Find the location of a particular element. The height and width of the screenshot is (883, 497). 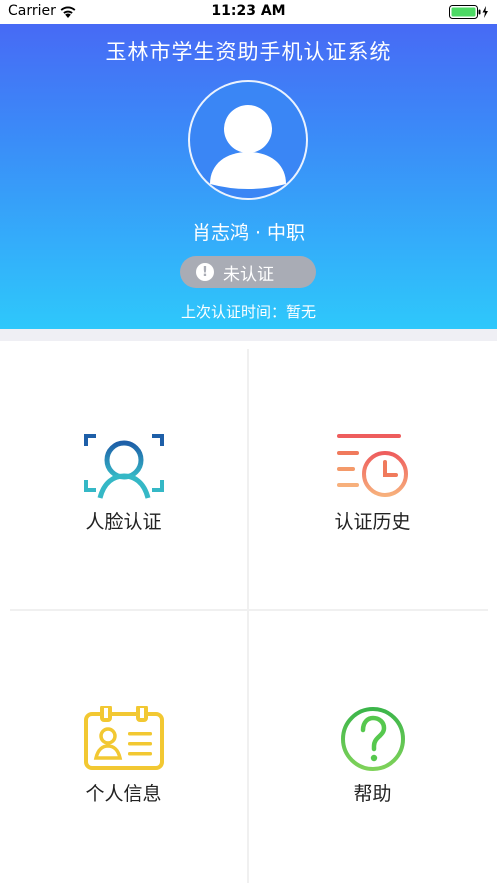

battery-charging-icon is located at coordinates (469, 14).